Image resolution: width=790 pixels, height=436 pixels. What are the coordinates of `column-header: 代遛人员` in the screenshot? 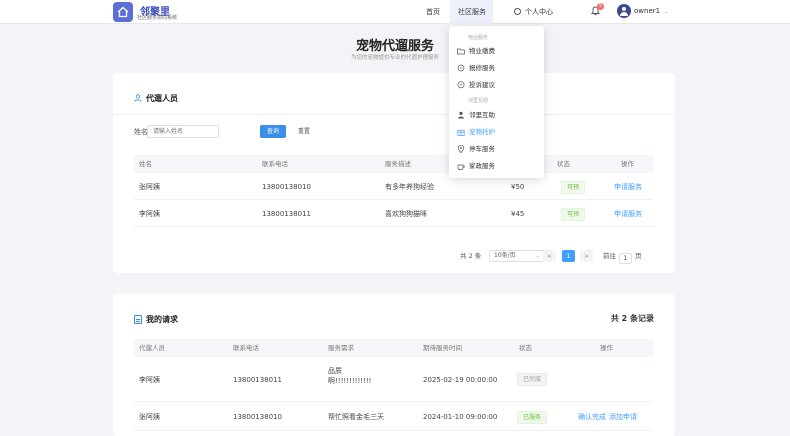 It's located at (152, 348).